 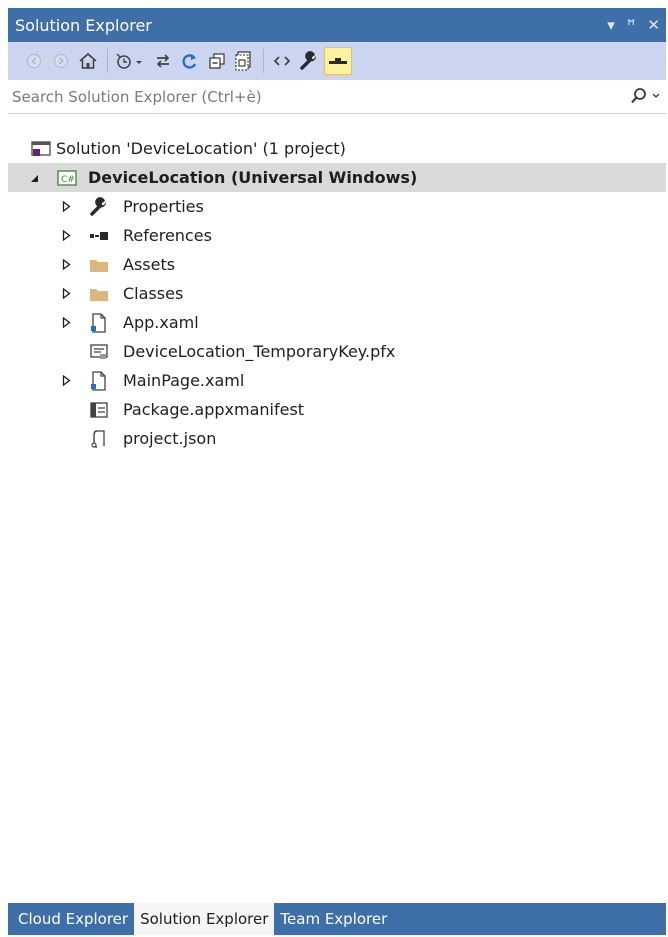 I want to click on tree-item: App.xaml, so click(x=337, y=322).